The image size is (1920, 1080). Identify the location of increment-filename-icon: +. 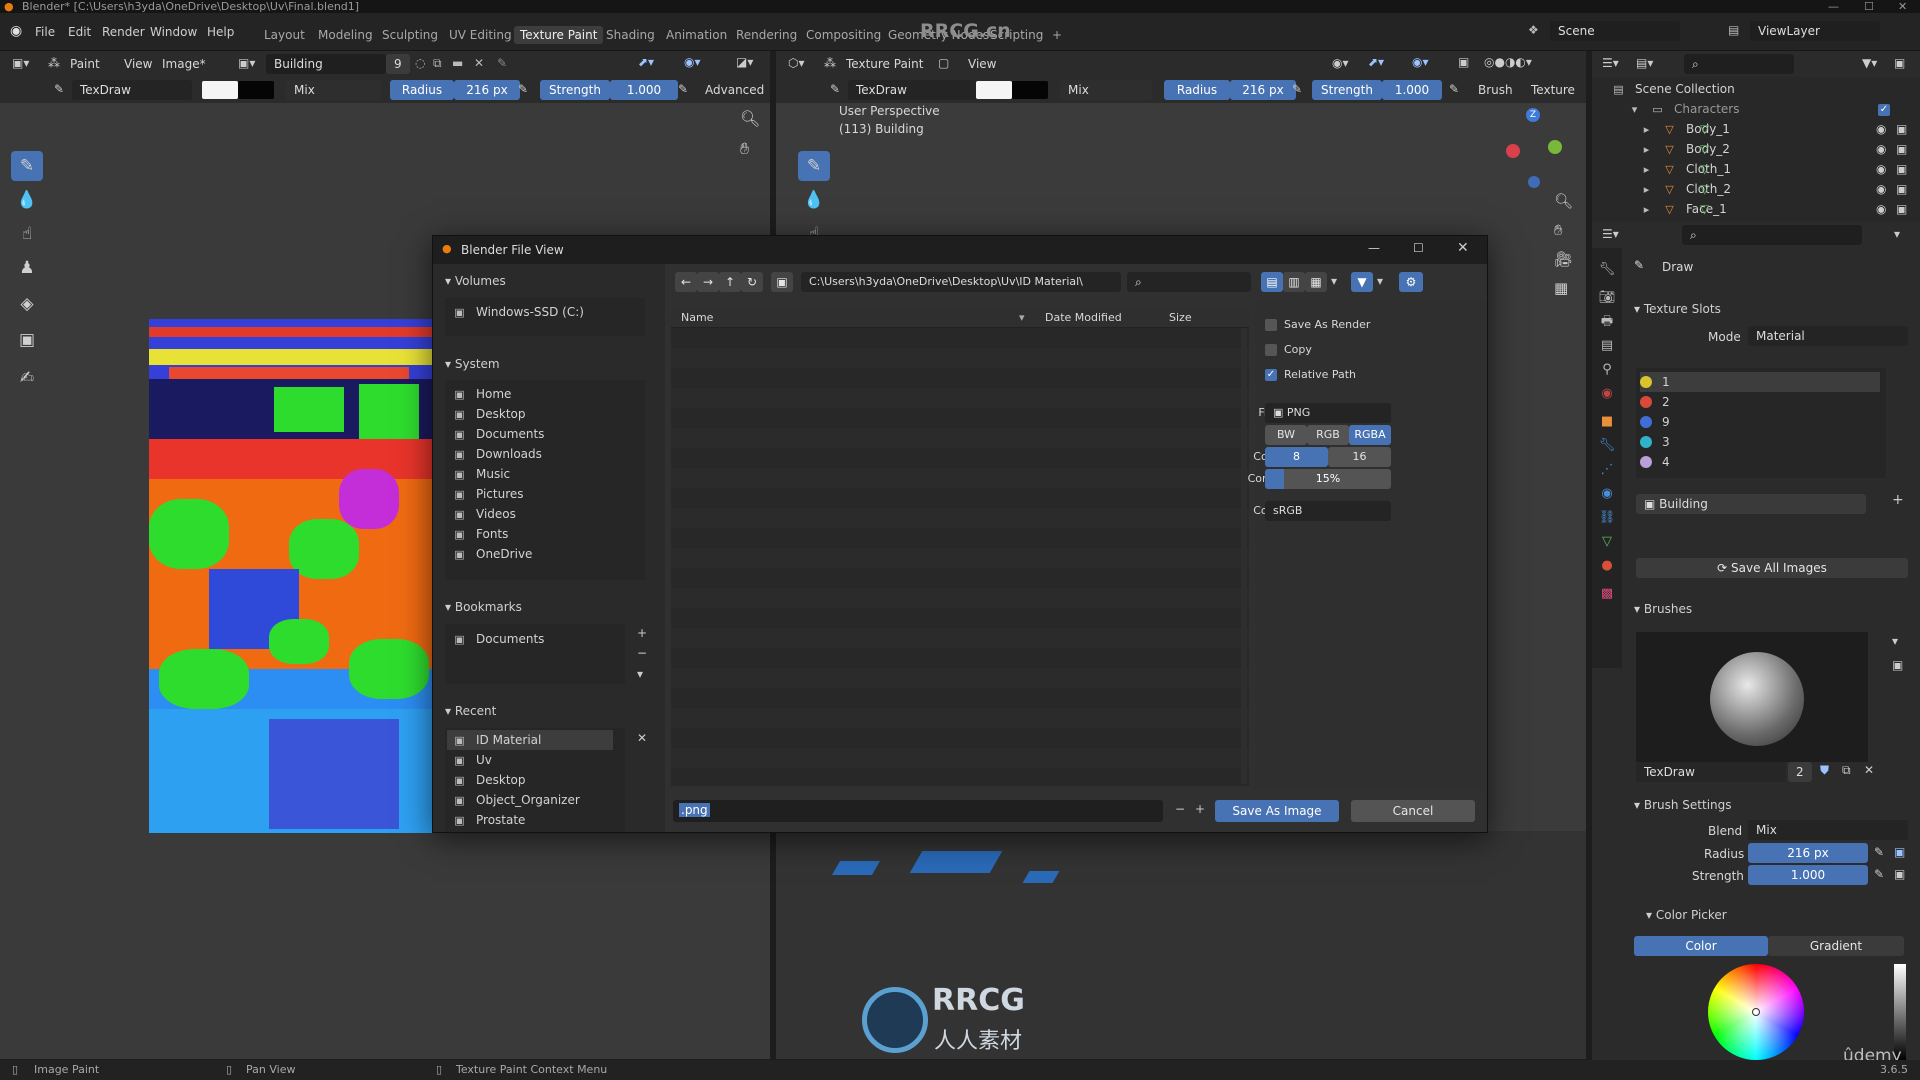
(1200, 809).